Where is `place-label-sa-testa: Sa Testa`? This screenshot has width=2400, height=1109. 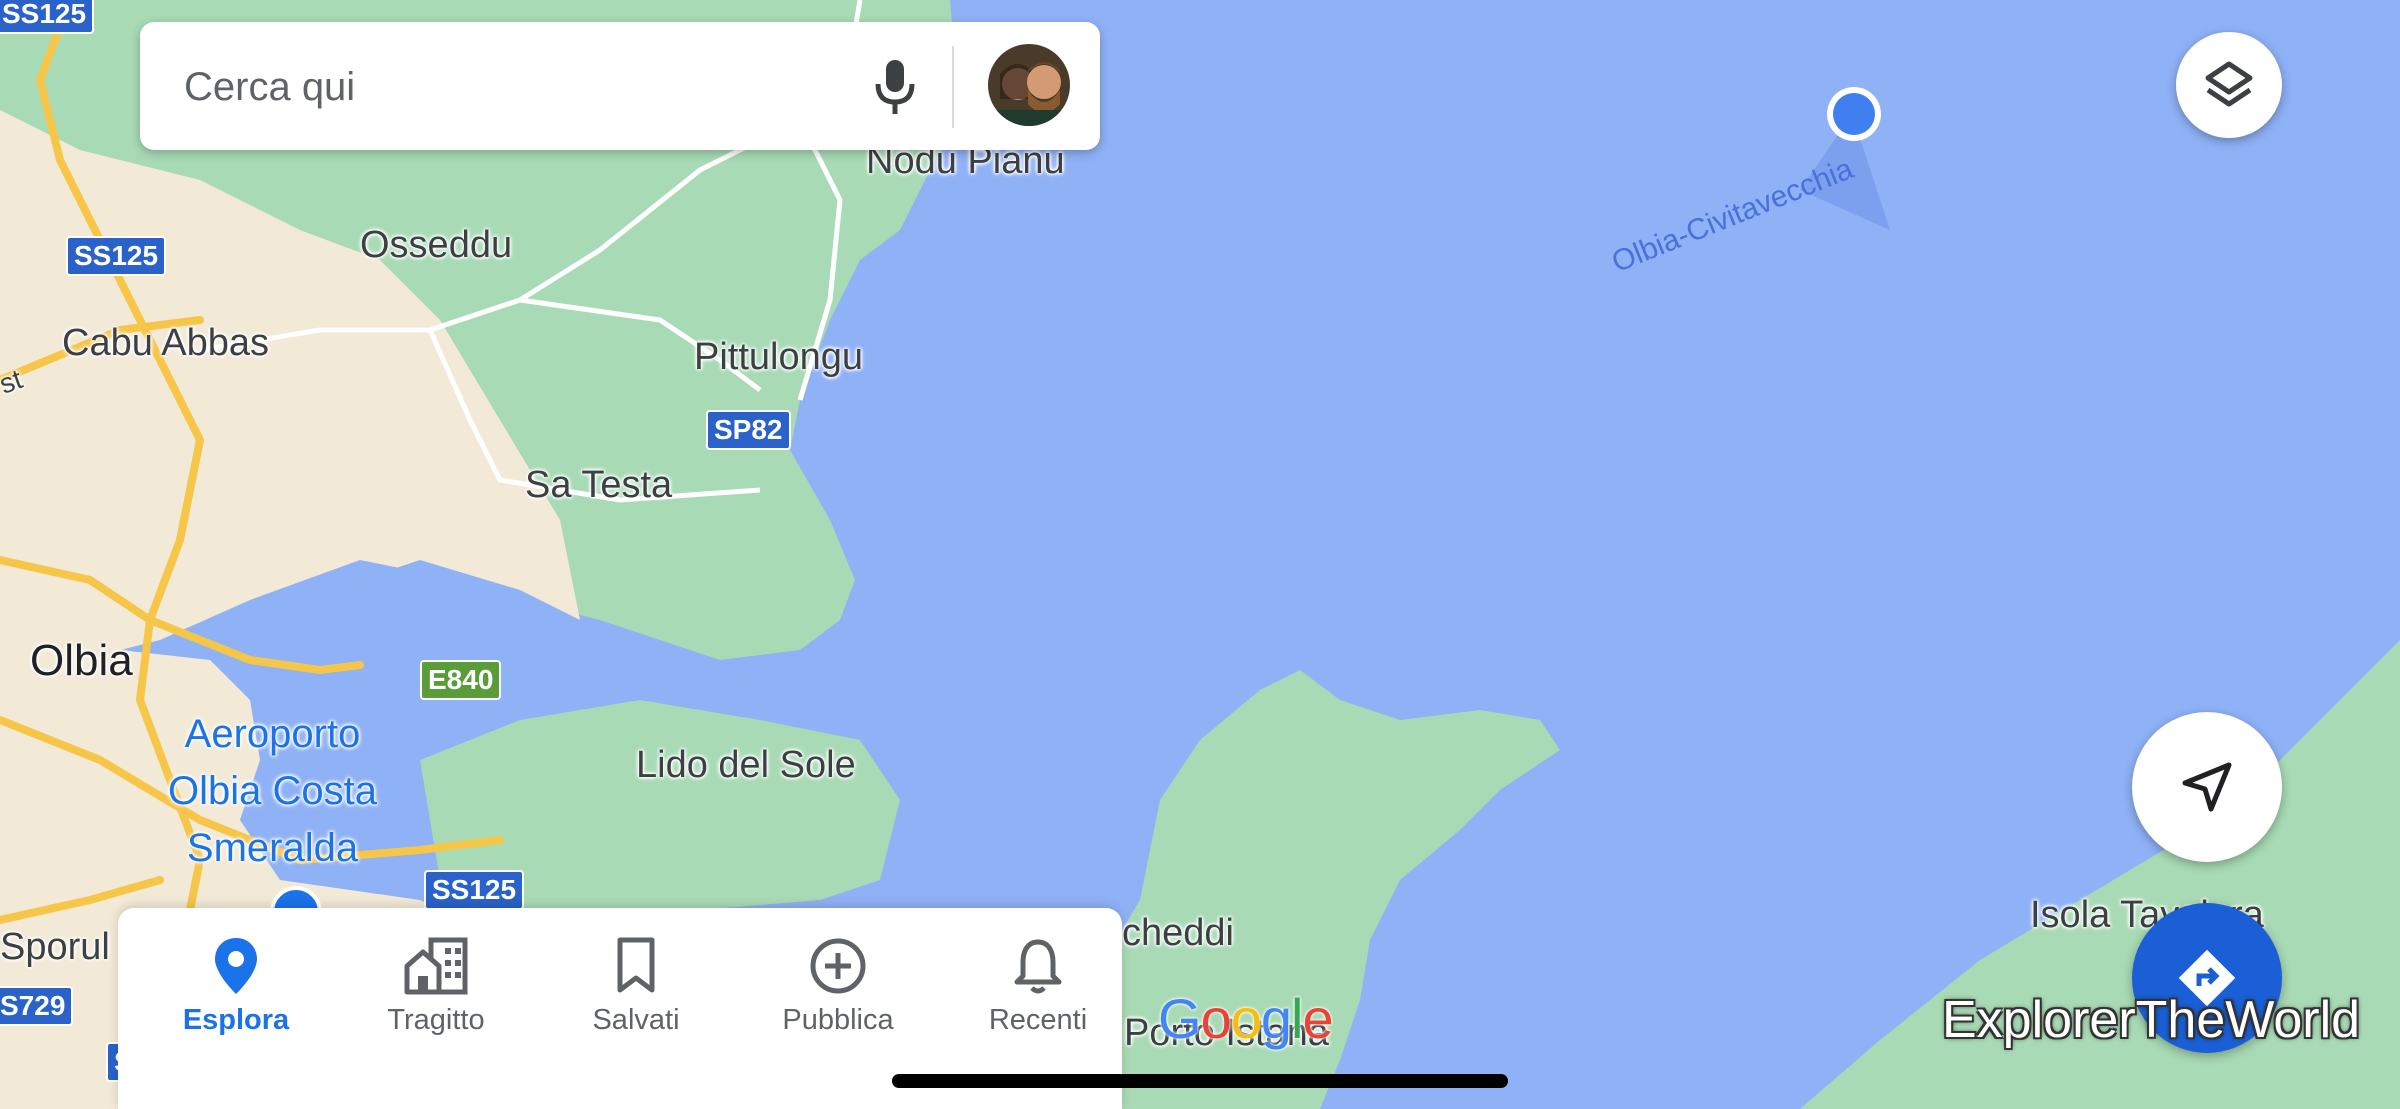 place-label-sa-testa: Sa Testa is located at coordinates (598, 485).